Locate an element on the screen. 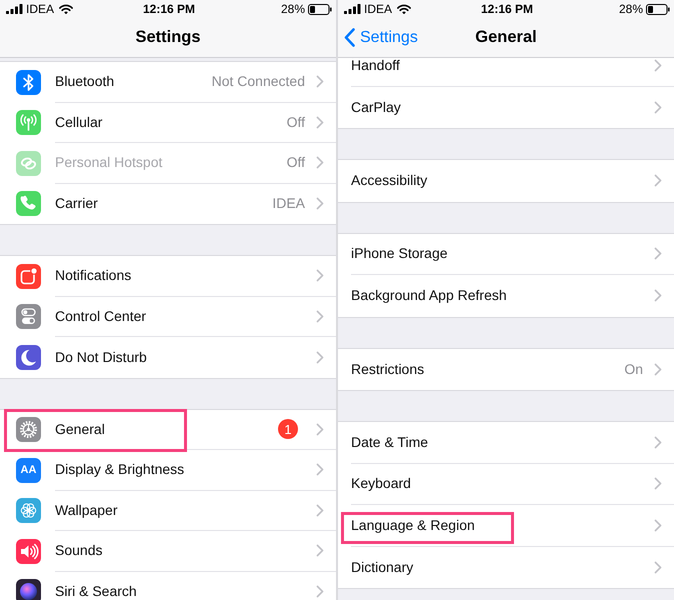 Image resolution: width=674 pixels, height=600 pixels. row-value: On is located at coordinates (633, 369).